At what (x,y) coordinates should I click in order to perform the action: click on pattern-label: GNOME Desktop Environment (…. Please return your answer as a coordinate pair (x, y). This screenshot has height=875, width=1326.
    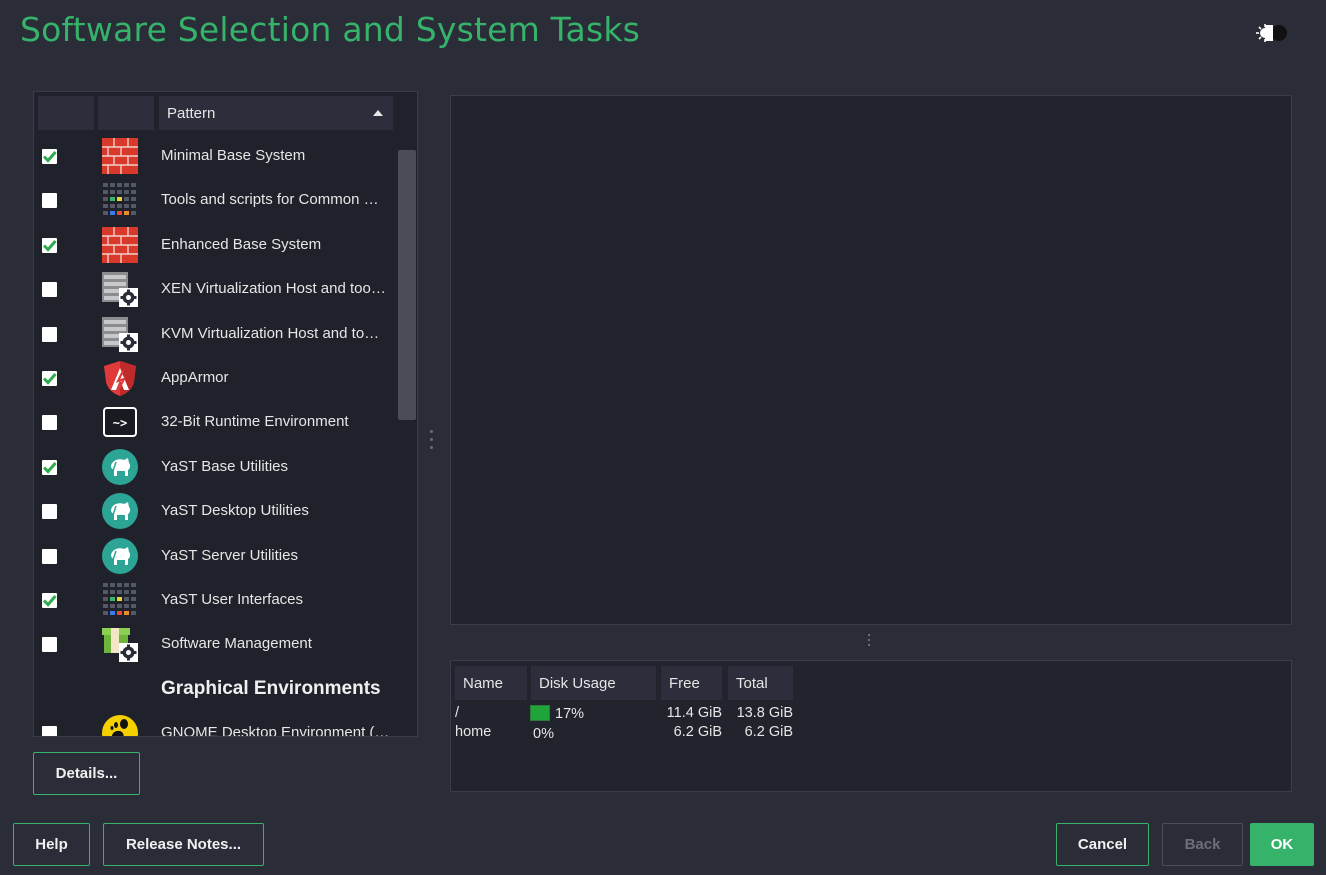
    Looking at the image, I should click on (275, 730).